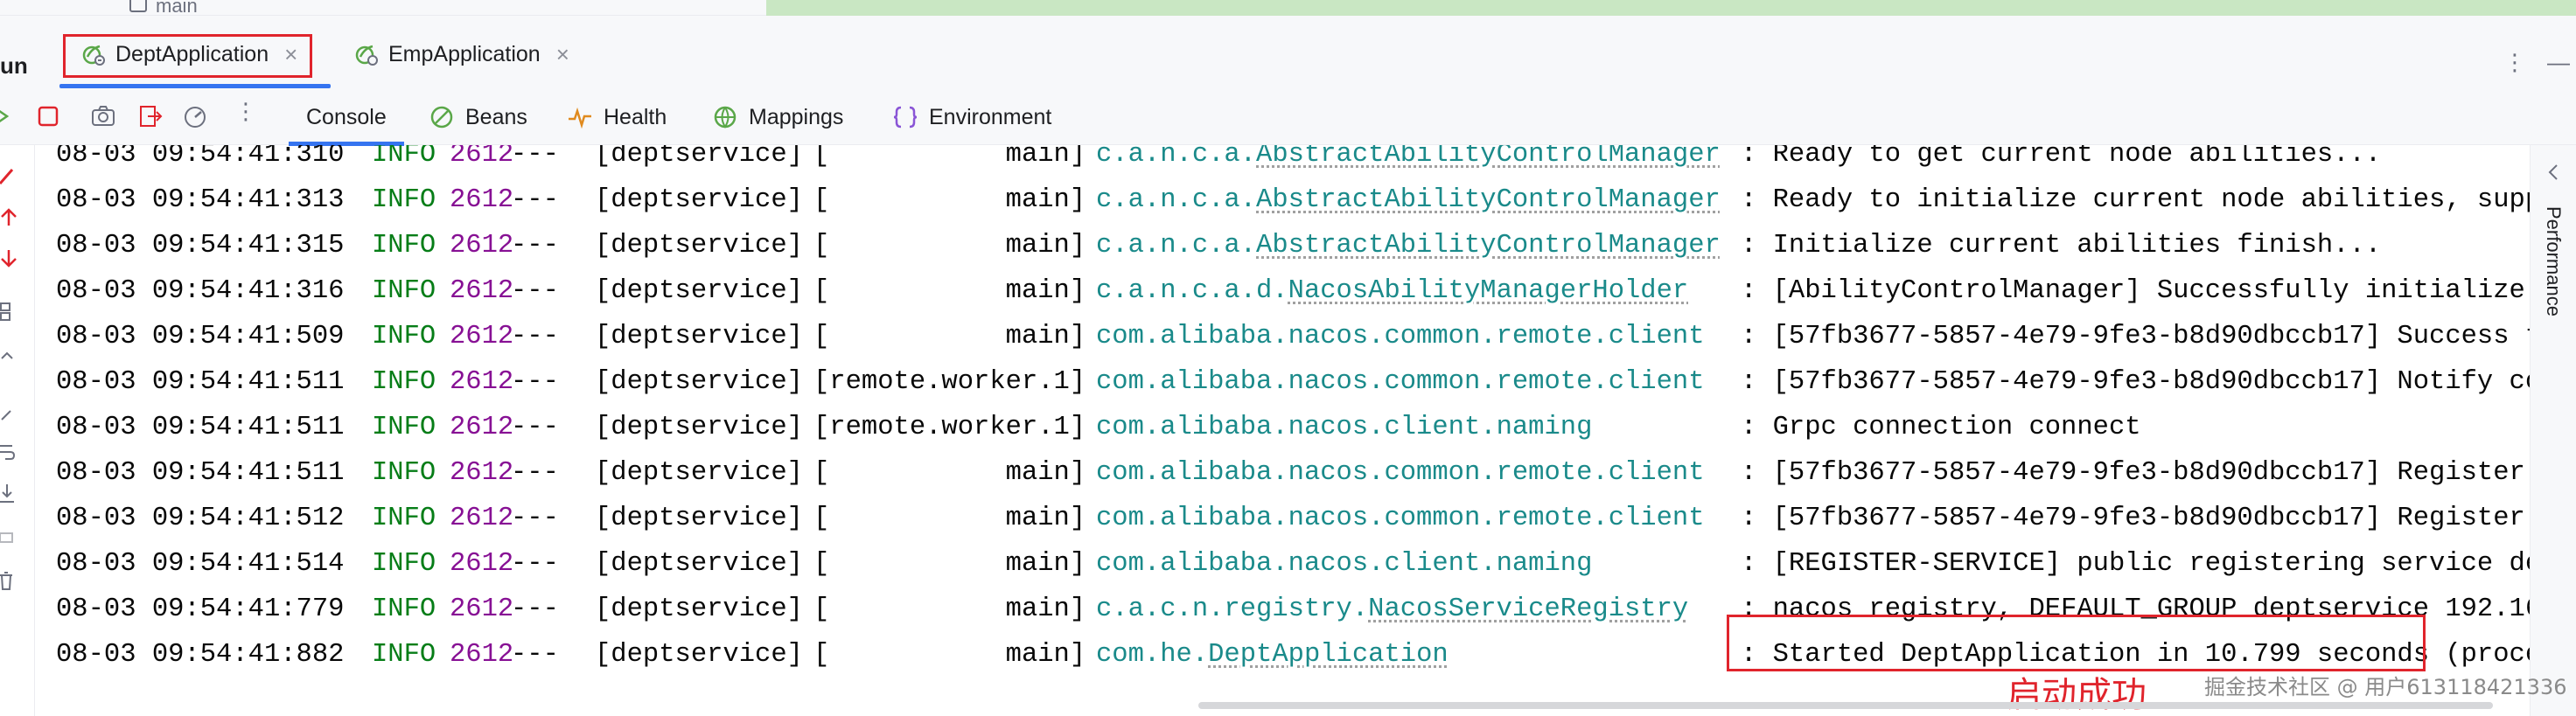 The height and width of the screenshot is (716, 2576). Describe the element at coordinates (195, 86) in the screenshot. I see `active-tab-indicator` at that location.